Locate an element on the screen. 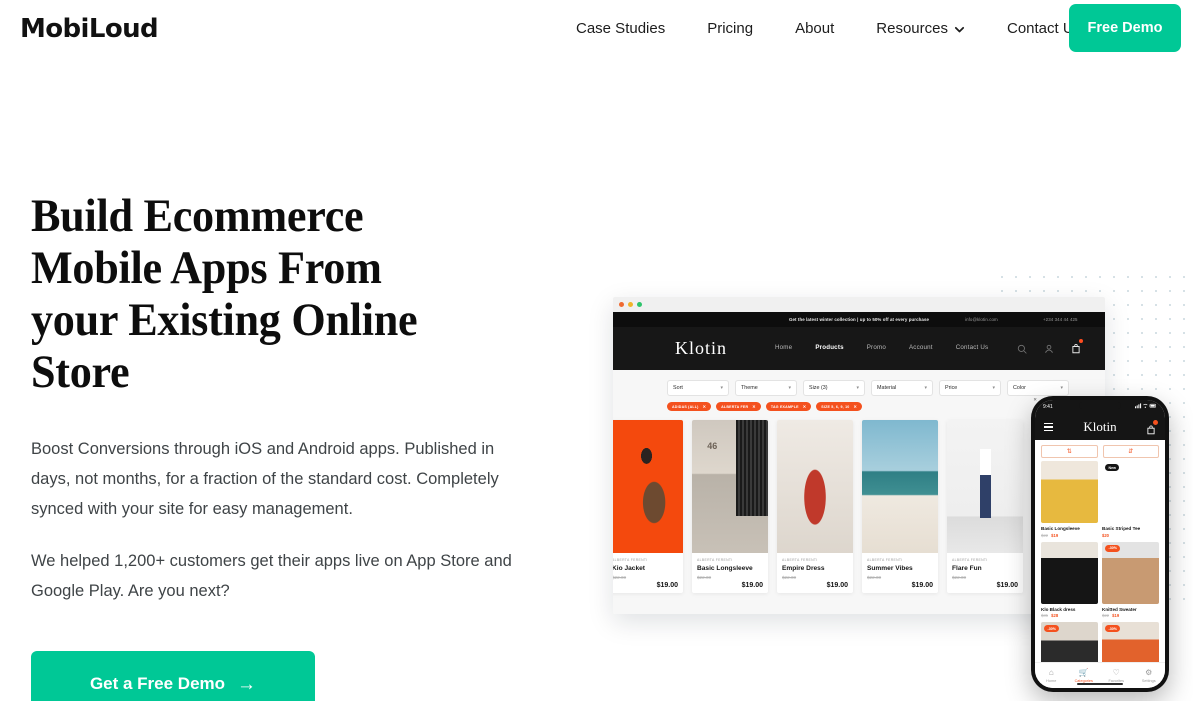 This screenshot has width=1193, height=701. shop-brand-logo: Klotin is located at coordinates (701, 348).